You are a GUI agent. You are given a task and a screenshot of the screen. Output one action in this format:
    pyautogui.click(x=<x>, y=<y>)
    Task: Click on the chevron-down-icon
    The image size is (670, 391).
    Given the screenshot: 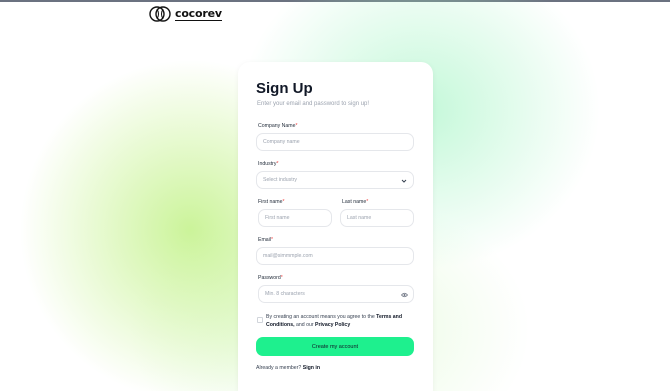 What is the action you would take?
    pyautogui.click(x=404, y=181)
    